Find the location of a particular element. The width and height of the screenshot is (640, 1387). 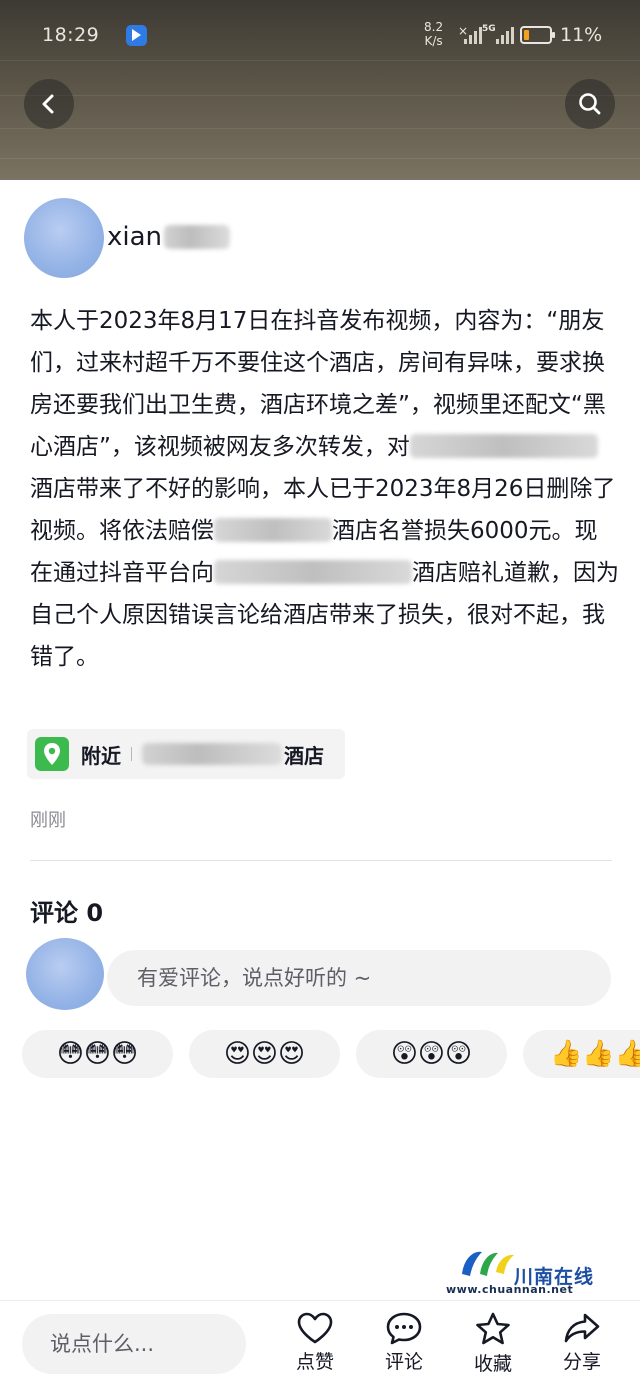

chevron-left-icon is located at coordinates (48, 104).